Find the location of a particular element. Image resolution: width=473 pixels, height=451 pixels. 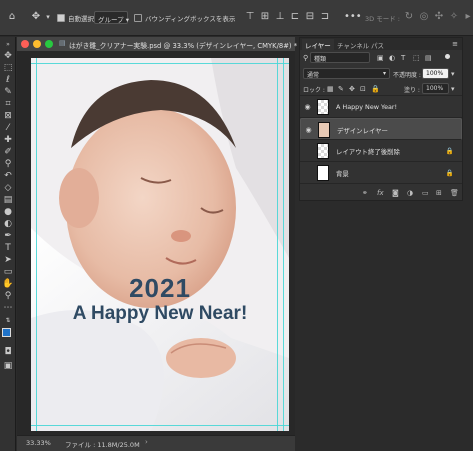

roll-3d-icon: ◎ is located at coordinates (424, 17).